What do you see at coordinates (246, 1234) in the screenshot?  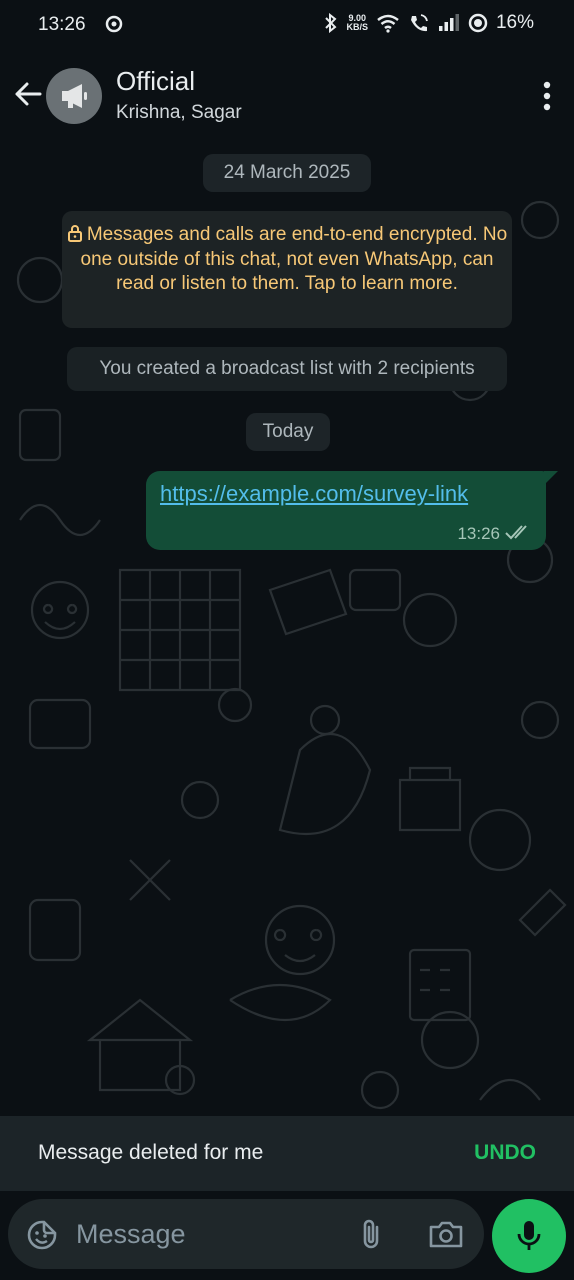 I see `message-input: Message` at bounding box center [246, 1234].